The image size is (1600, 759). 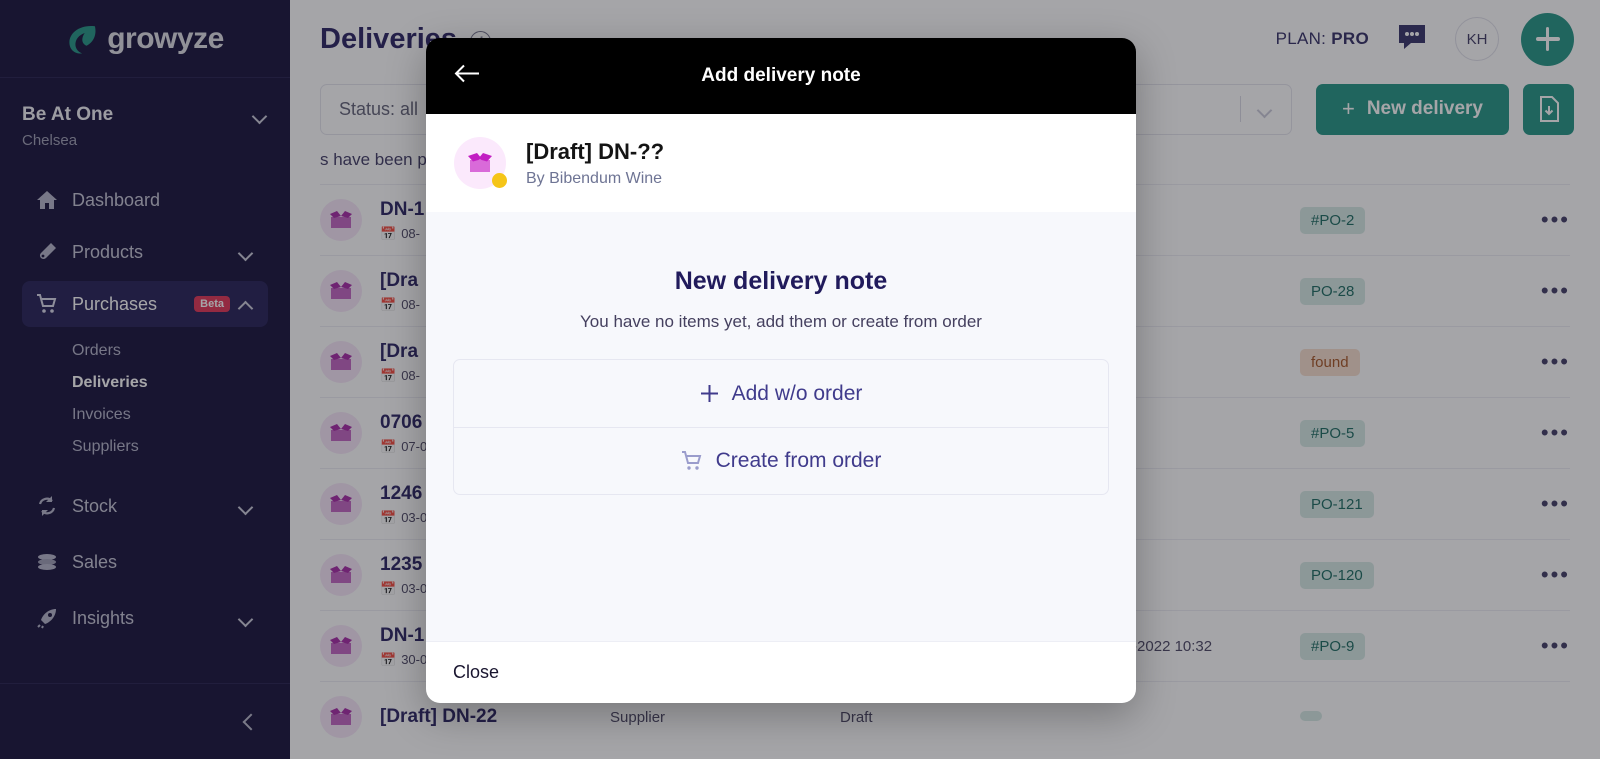 What do you see at coordinates (781, 281) in the screenshot?
I see `empty-state-title: New delivery note` at bounding box center [781, 281].